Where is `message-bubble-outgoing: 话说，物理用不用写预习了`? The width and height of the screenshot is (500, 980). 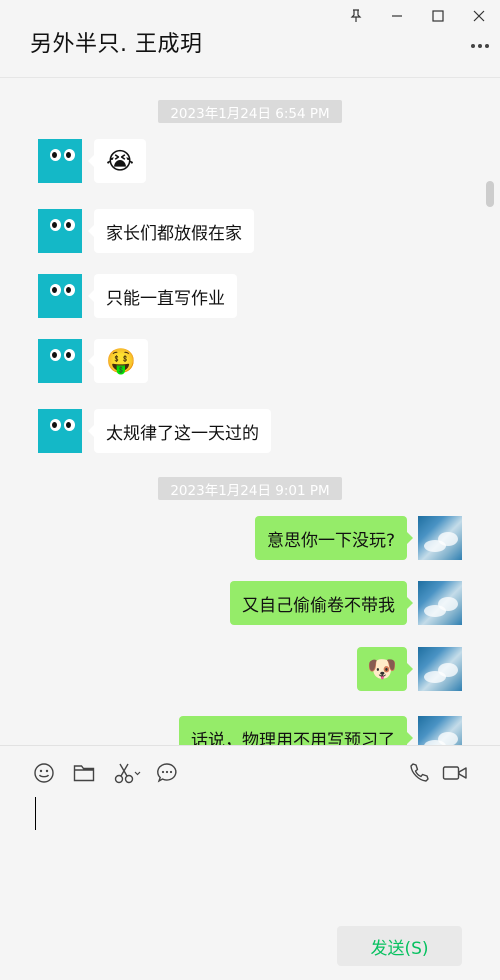
message-bubble-outgoing: 话说，物理用不用写预习了 is located at coordinates (296, 731).